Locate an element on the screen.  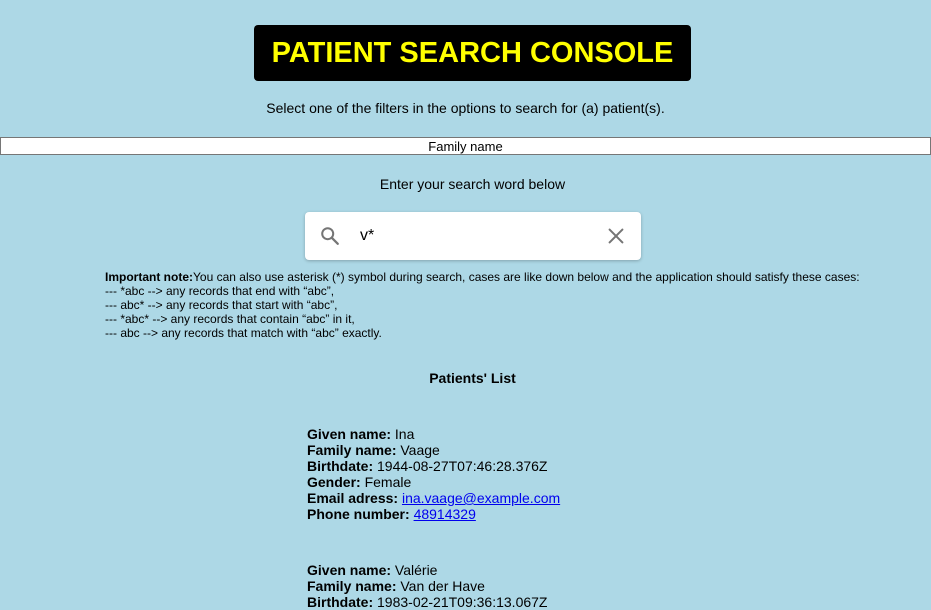
patient-email-row: Email adress: ina.vaage@example.com is located at coordinates (433, 498).